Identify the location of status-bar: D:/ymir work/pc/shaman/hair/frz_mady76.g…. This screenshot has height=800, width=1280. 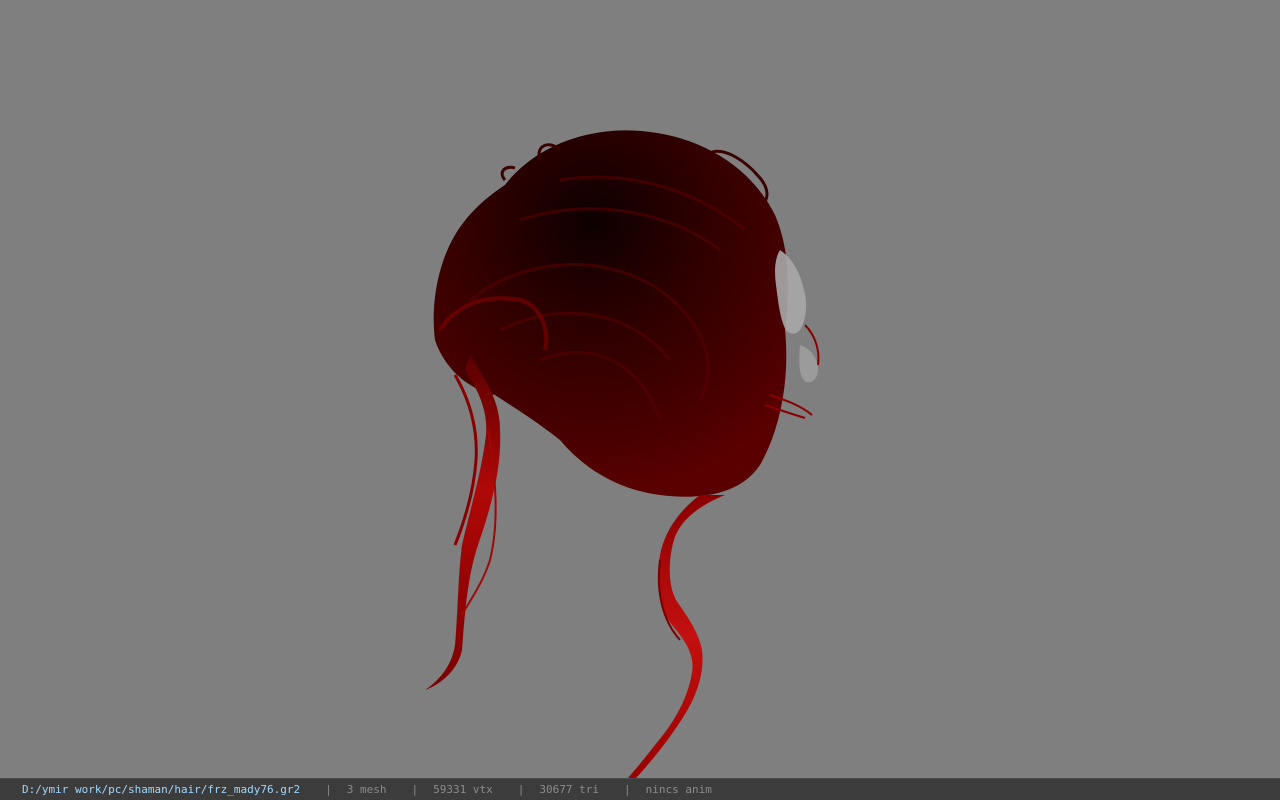
(640, 789).